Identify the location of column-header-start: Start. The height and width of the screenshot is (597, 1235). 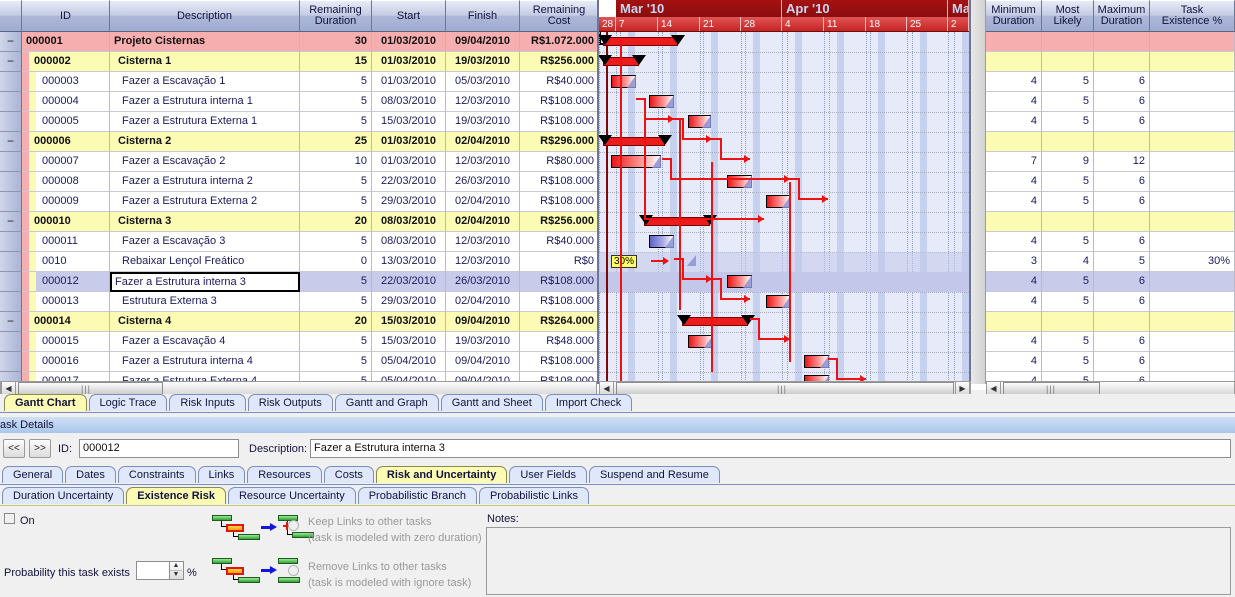
(409, 16).